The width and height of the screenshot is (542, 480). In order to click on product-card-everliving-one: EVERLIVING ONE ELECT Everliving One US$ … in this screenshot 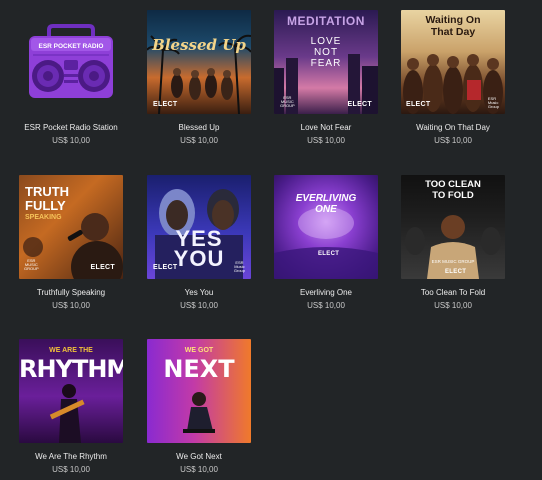, I will do `click(326, 243)`.